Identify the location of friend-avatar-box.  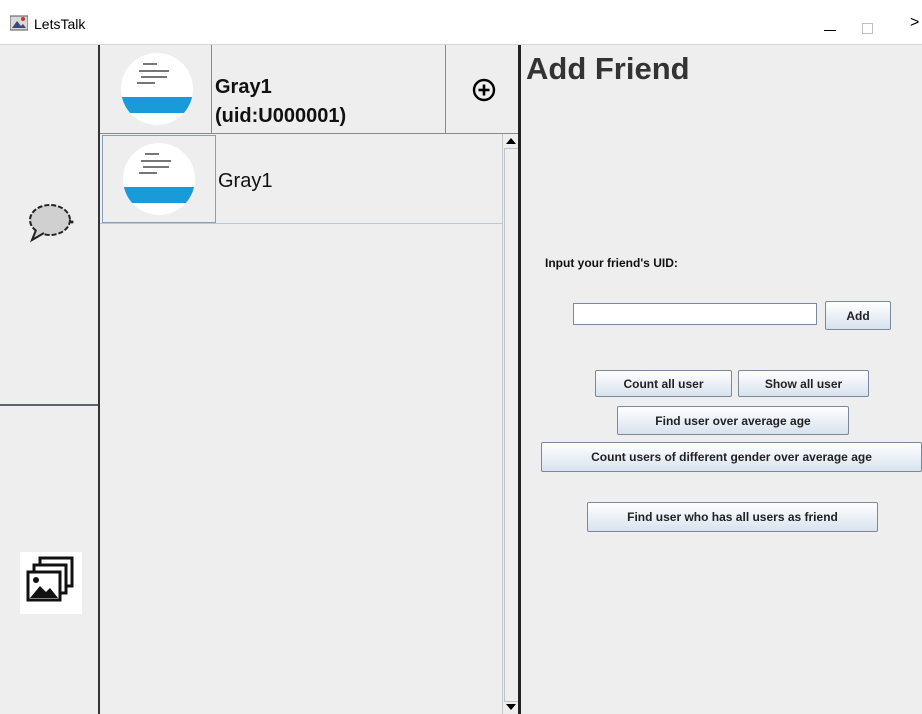
(159, 179).